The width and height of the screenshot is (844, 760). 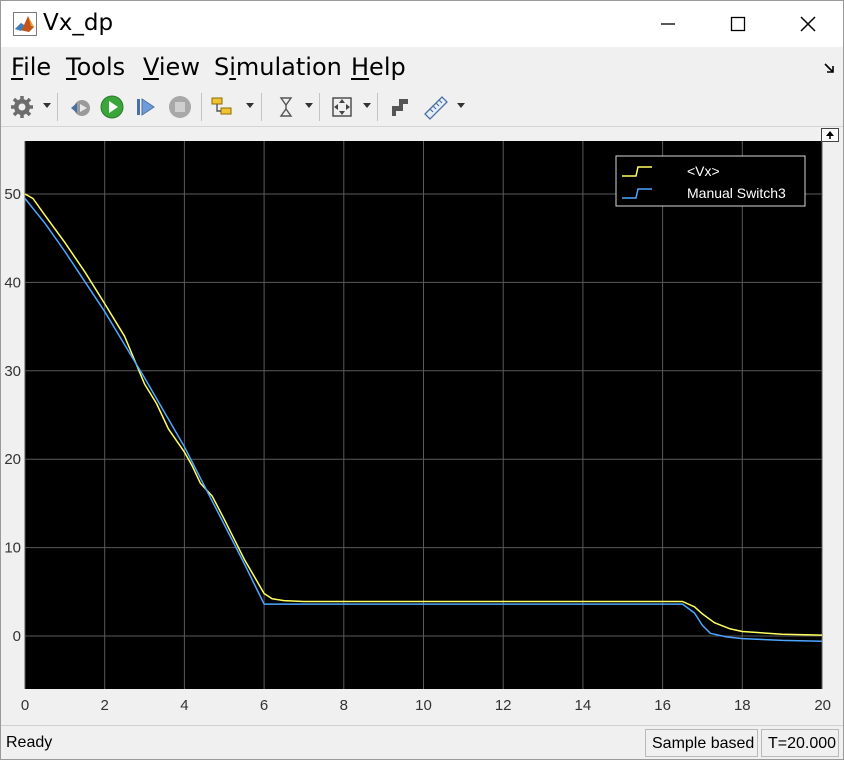 What do you see at coordinates (37, 67) in the screenshot?
I see `menu-file-label: ile` at bounding box center [37, 67].